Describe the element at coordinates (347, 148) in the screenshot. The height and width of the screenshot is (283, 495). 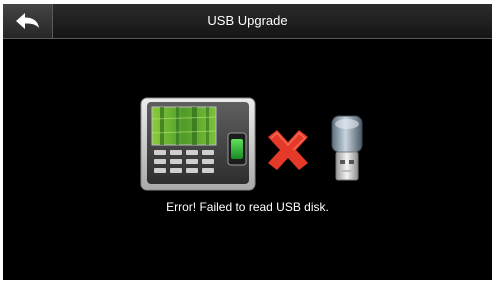
I see `usb-drive-icon` at that location.